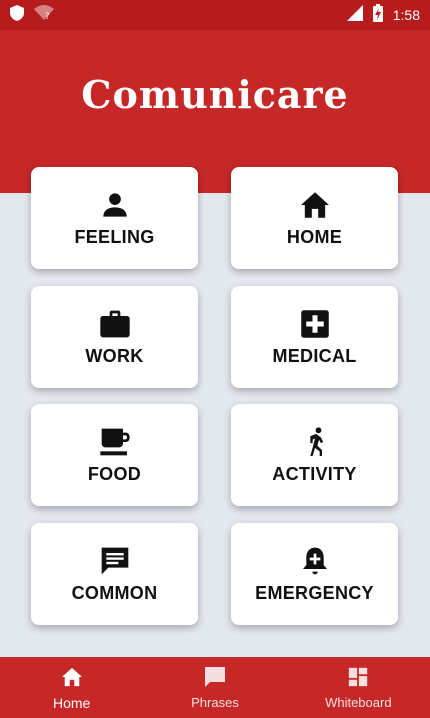  I want to click on person-icon, so click(115, 205).